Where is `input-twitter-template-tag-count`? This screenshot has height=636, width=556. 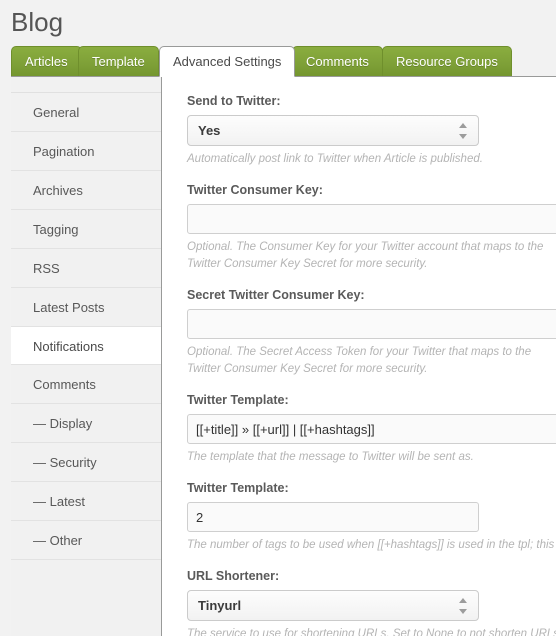
input-twitter-template-tag-count is located at coordinates (333, 517).